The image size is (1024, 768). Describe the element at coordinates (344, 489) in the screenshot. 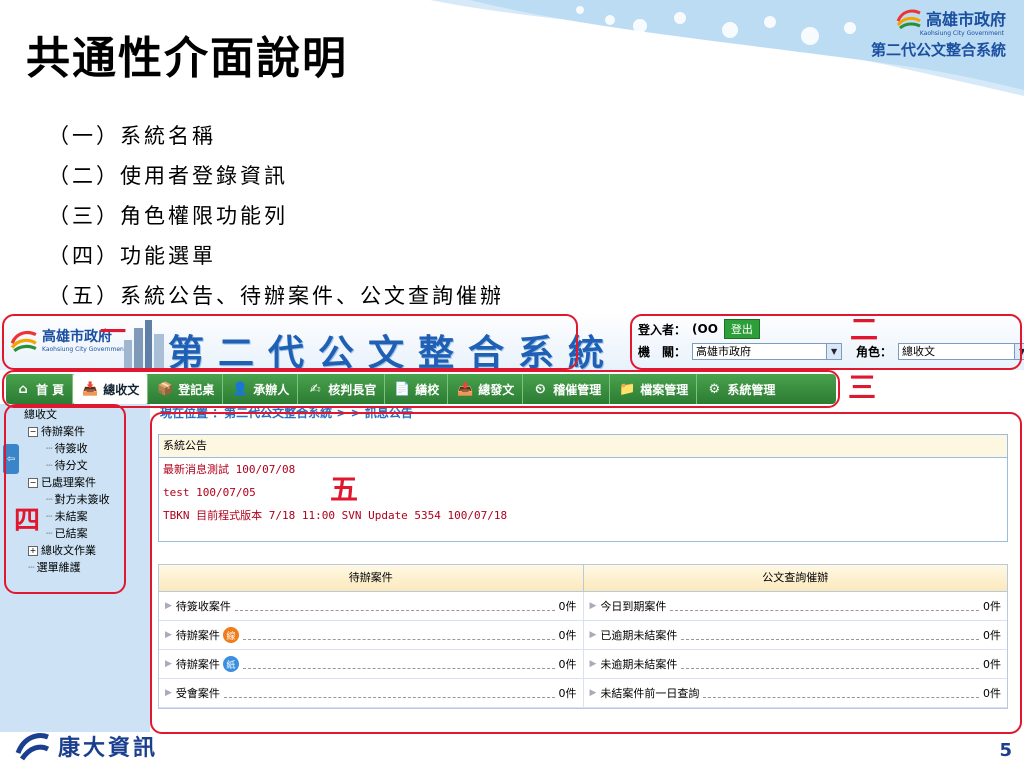

I see `annotation-number-5: 五` at that location.